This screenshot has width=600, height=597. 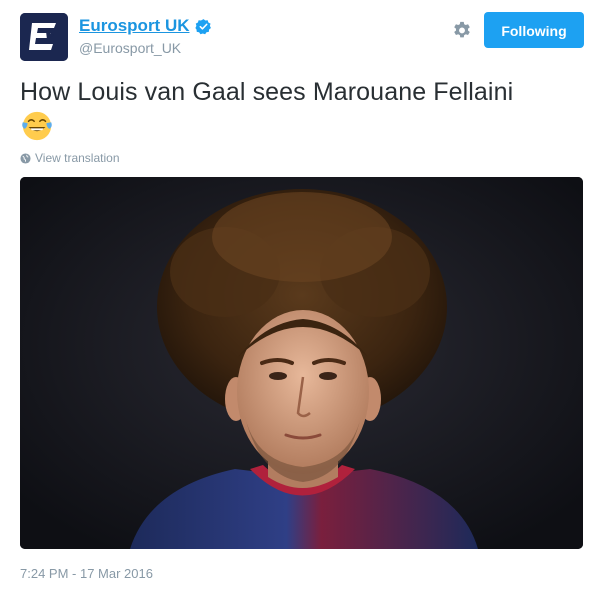 I want to click on globe-icon, so click(x=25, y=158).